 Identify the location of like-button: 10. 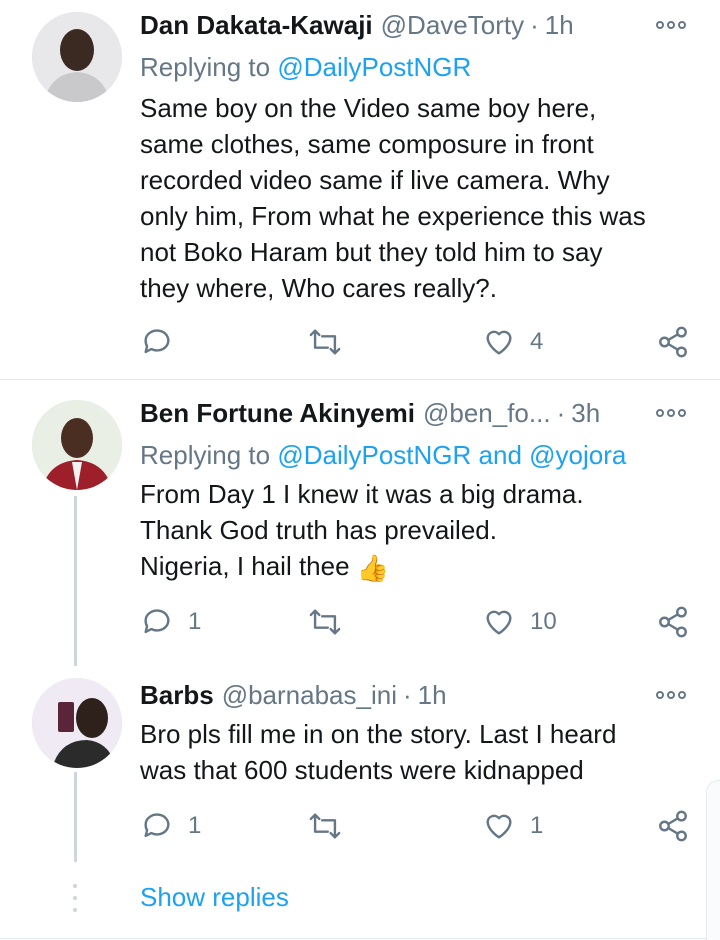
(519, 622).